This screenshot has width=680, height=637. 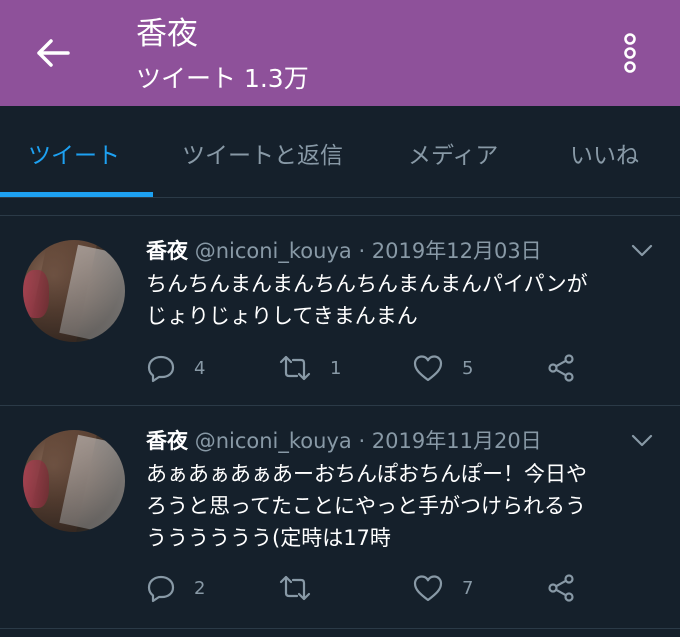 I want to click on reply-count: 4, so click(x=200, y=368).